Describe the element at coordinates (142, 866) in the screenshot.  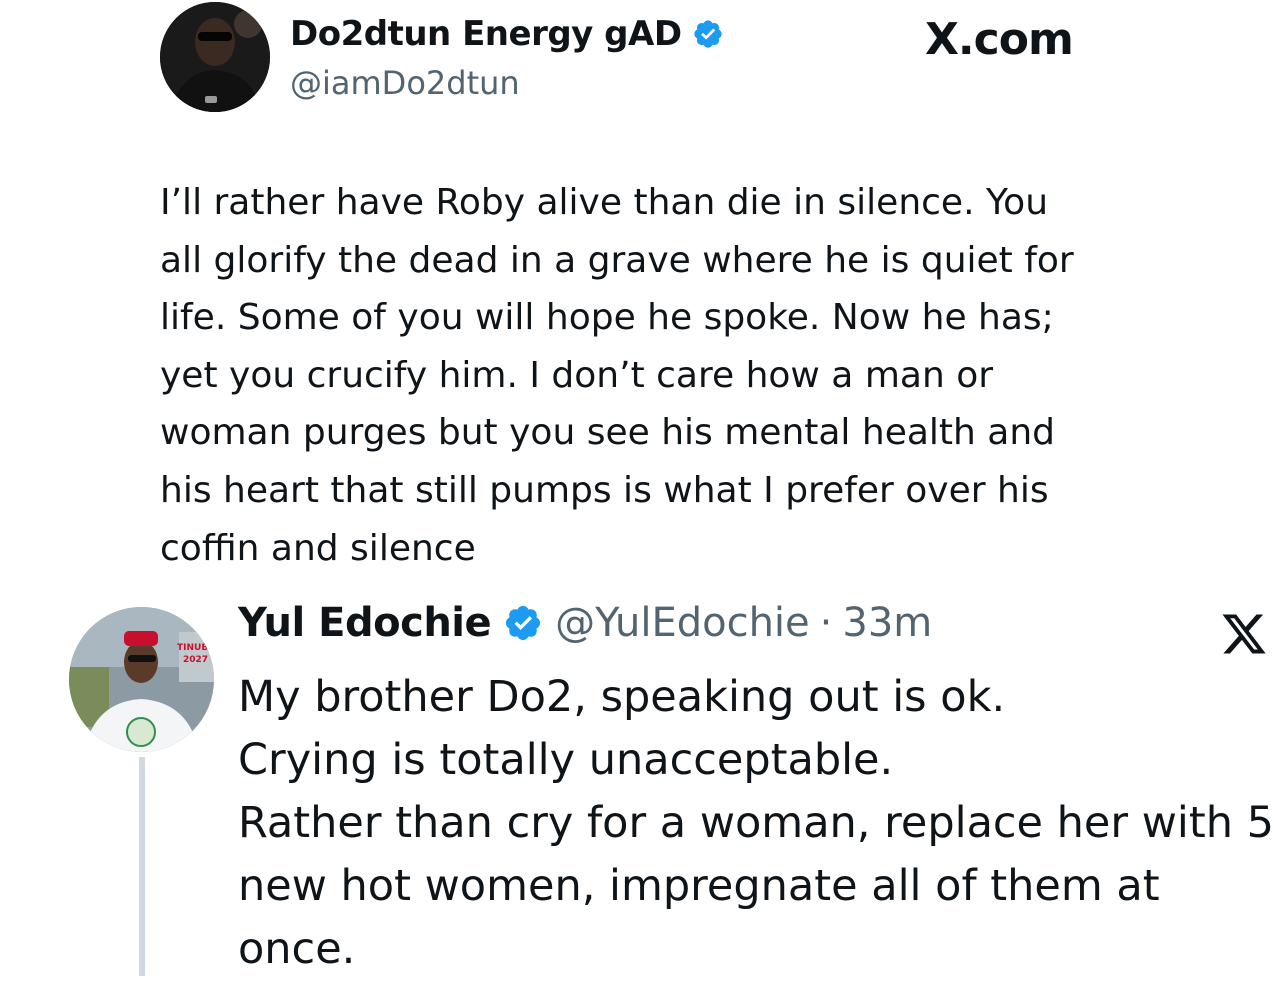
I see `thread-connector-line` at that location.